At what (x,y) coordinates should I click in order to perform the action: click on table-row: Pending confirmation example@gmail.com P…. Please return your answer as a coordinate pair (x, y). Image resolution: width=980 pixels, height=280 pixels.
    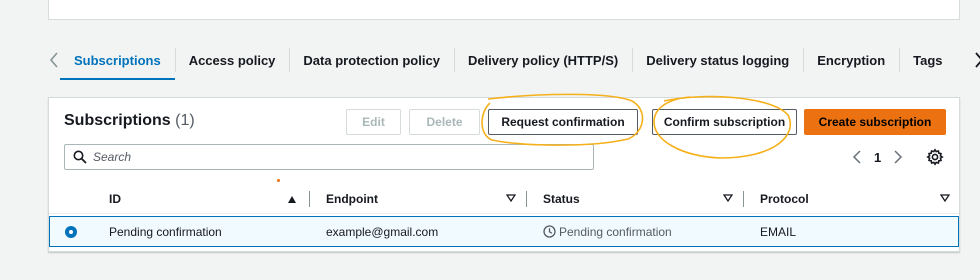
    Looking at the image, I should click on (504, 231).